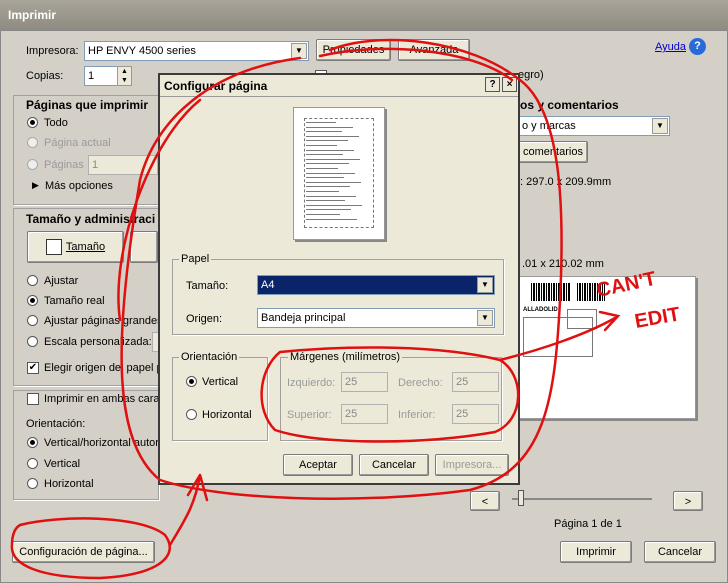 The image size is (728, 583). Describe the element at coordinates (311, 383) in the screenshot. I see `margin-left-label: Izquierdo:` at that location.